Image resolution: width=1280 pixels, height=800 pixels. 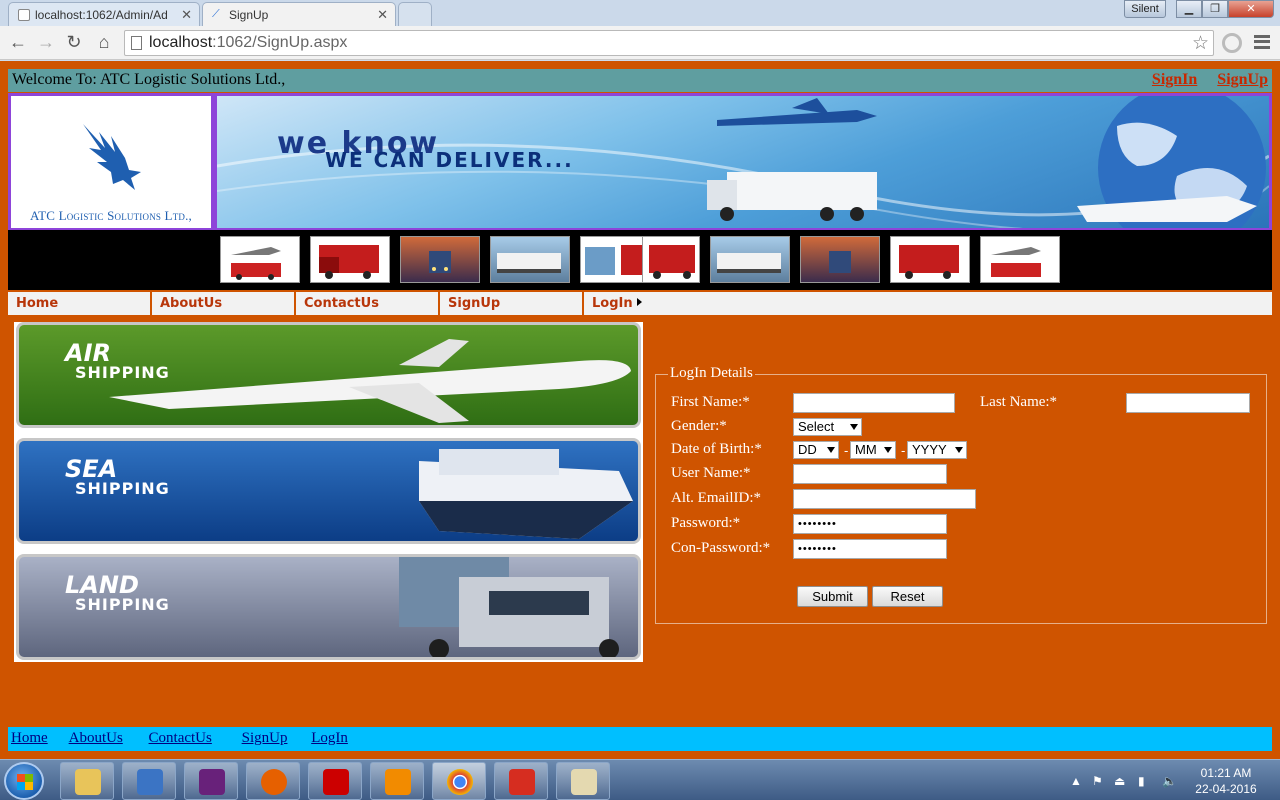 What do you see at coordinates (1145, 9) in the screenshot?
I see `profile-badge: Silent` at bounding box center [1145, 9].